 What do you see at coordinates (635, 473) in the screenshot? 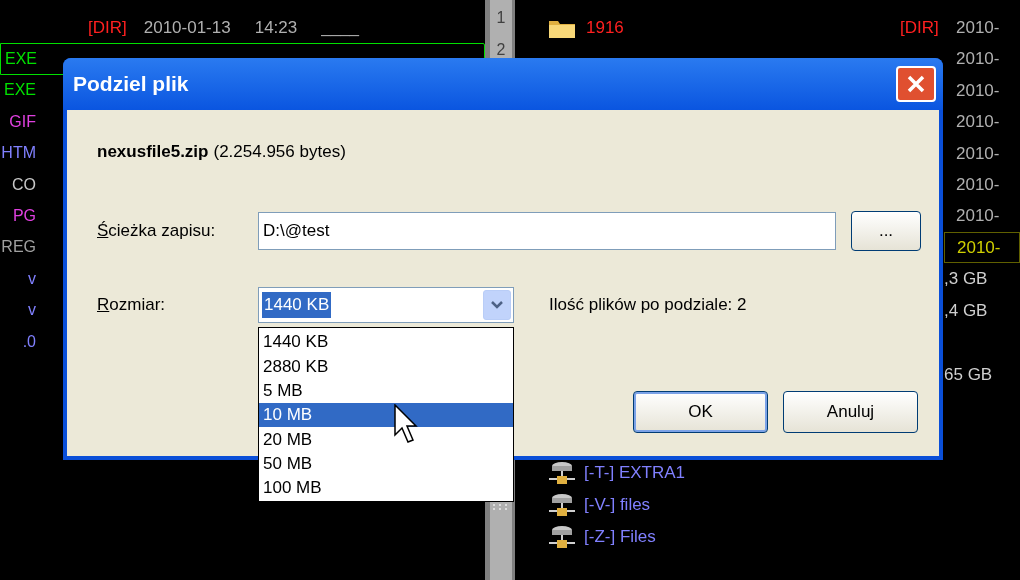
I see `drive-label: [-T-] EXTRA1` at bounding box center [635, 473].